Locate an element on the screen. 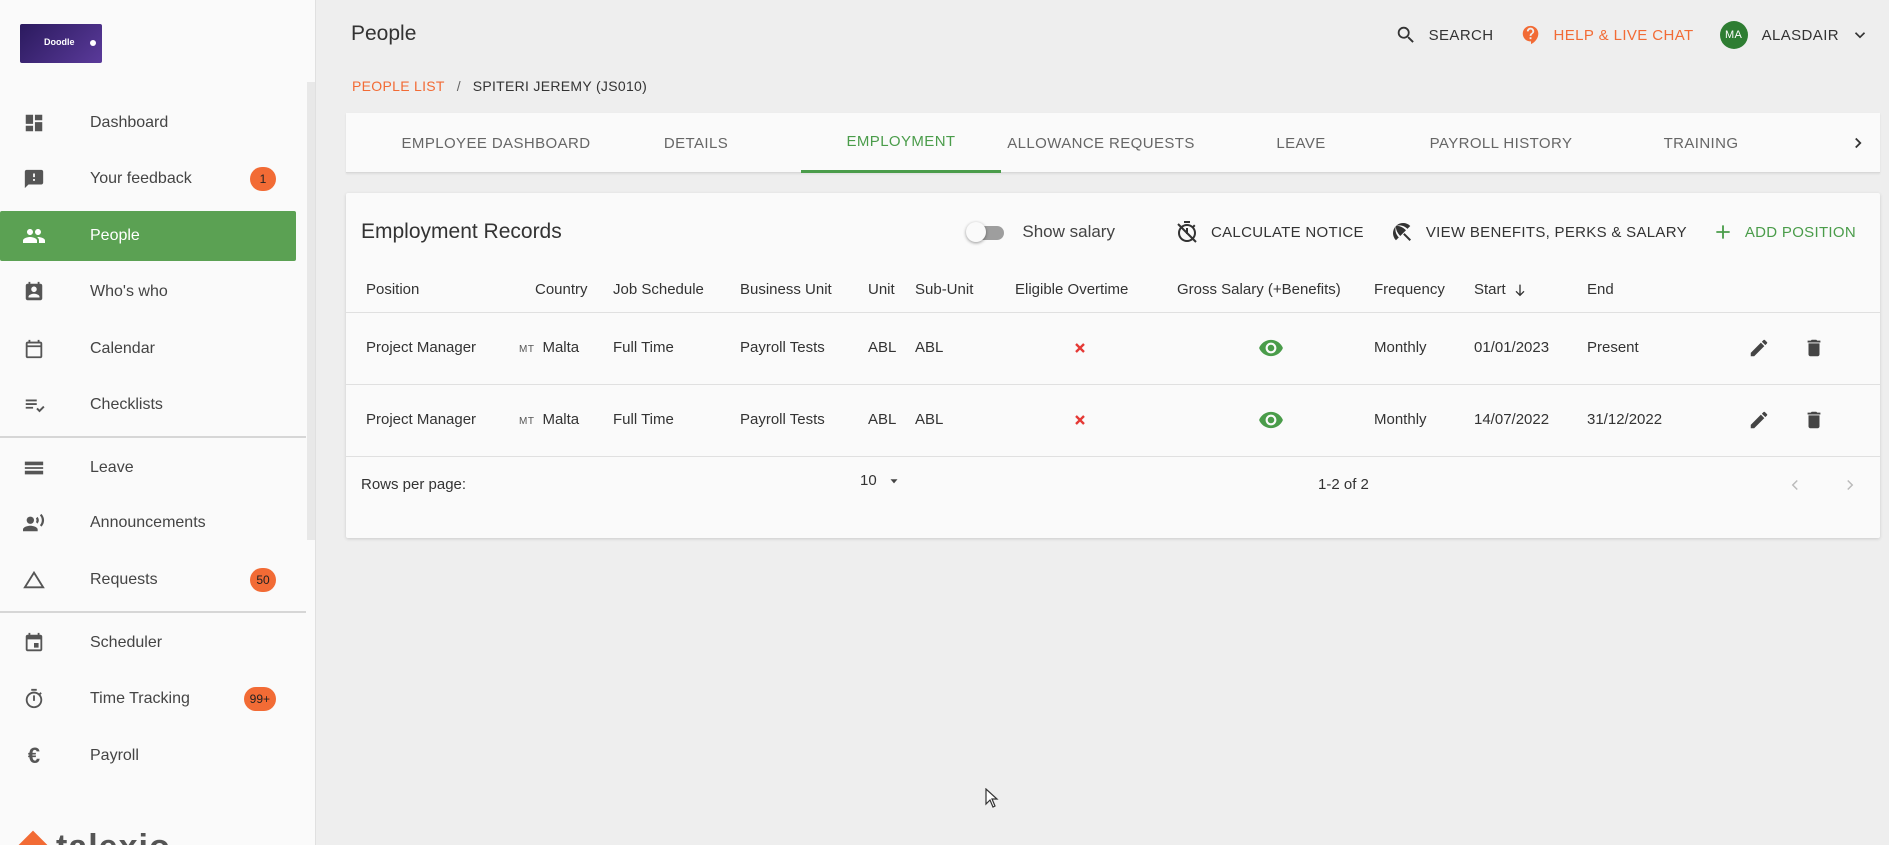 Image resolution: width=1889 pixels, height=845 pixels. country-name: Malta is located at coordinates (561, 419).